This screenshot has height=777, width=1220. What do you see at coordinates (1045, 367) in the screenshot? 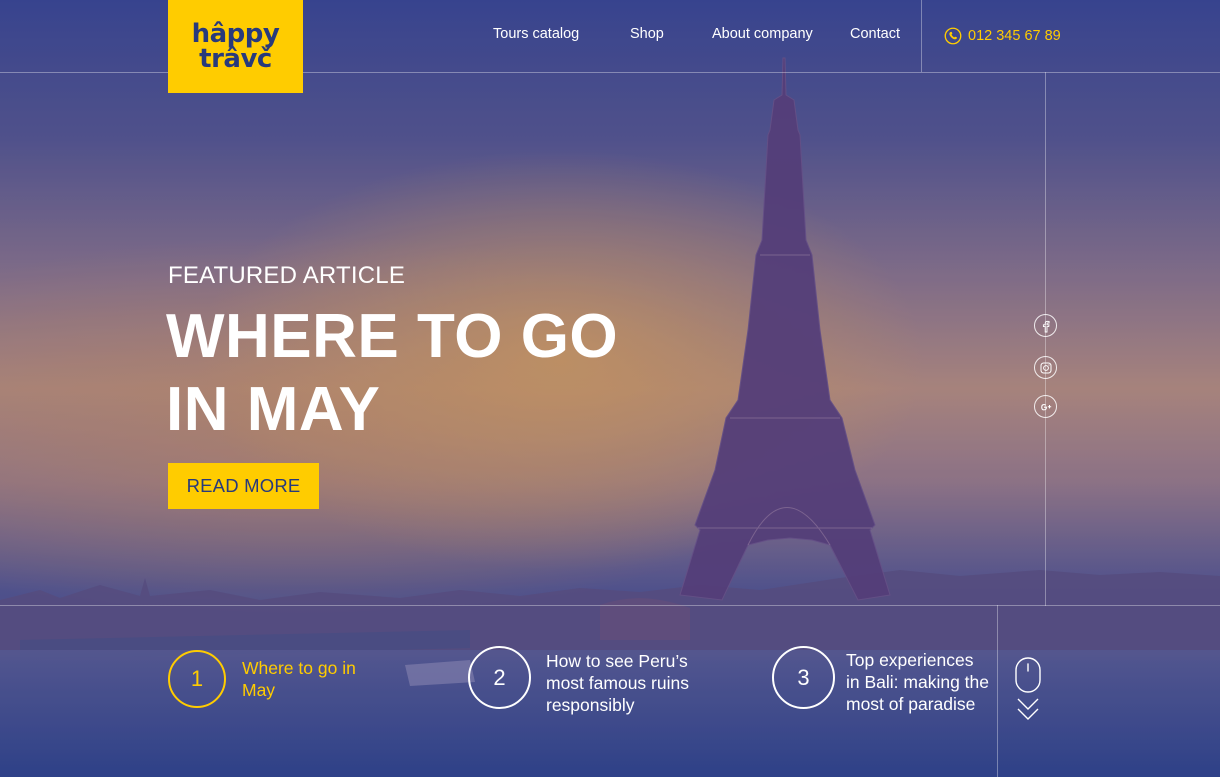
I see `instagram-icon` at bounding box center [1045, 367].